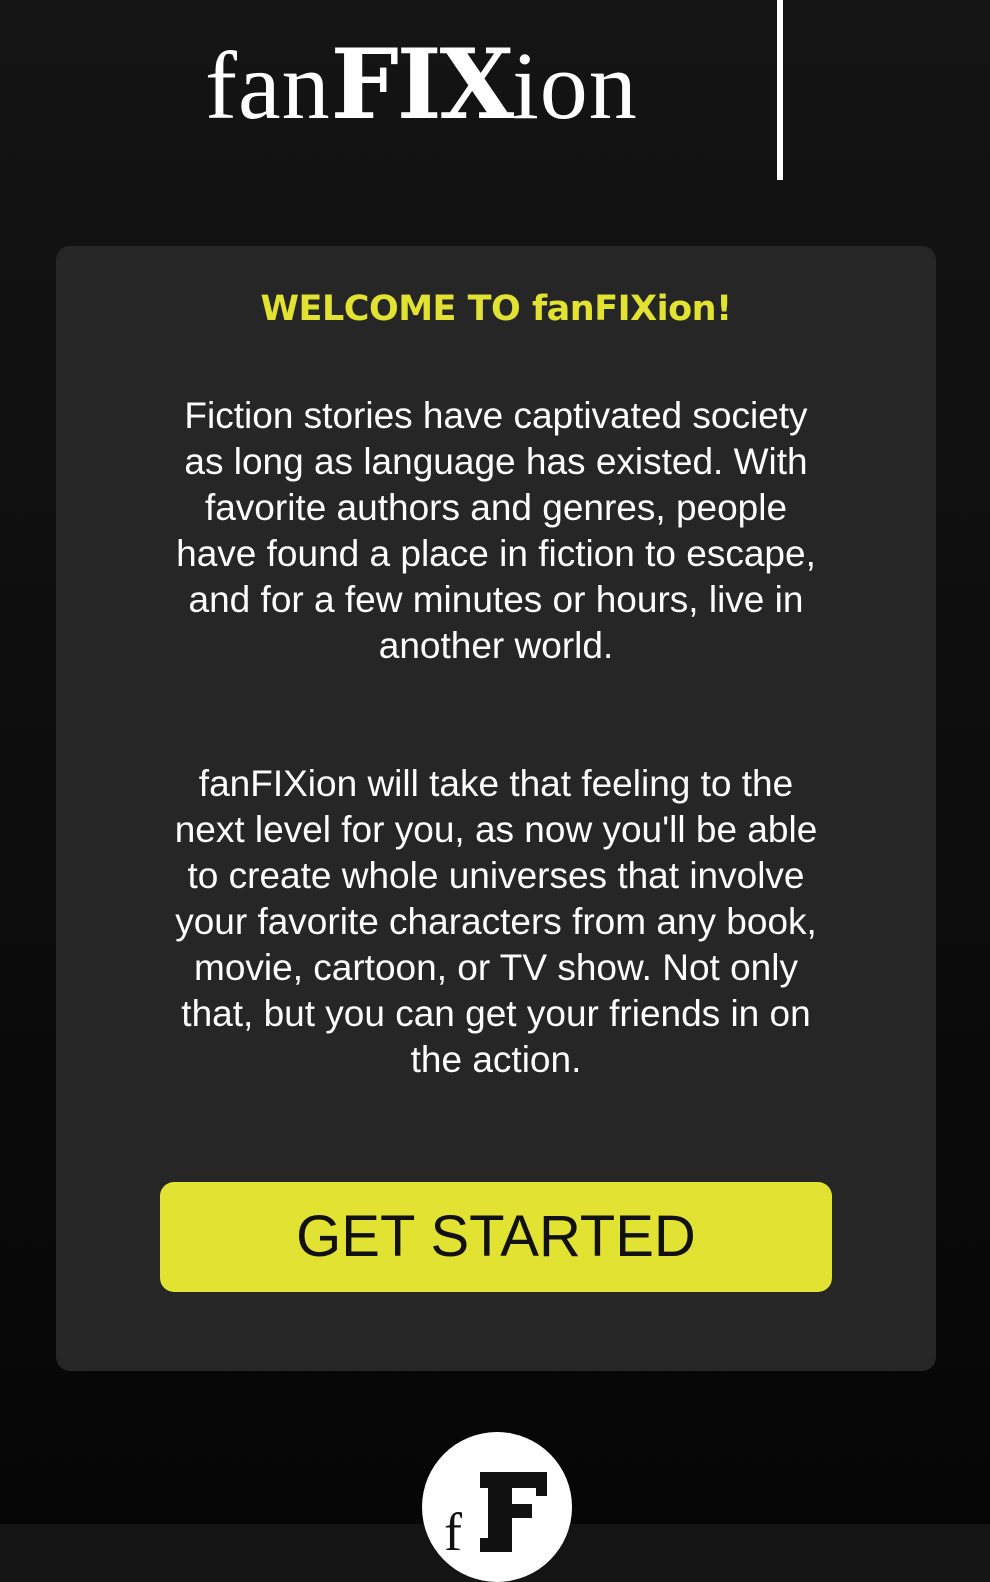 The width and height of the screenshot is (990, 1582). I want to click on logo-part-fan: fan, so click(268, 85).